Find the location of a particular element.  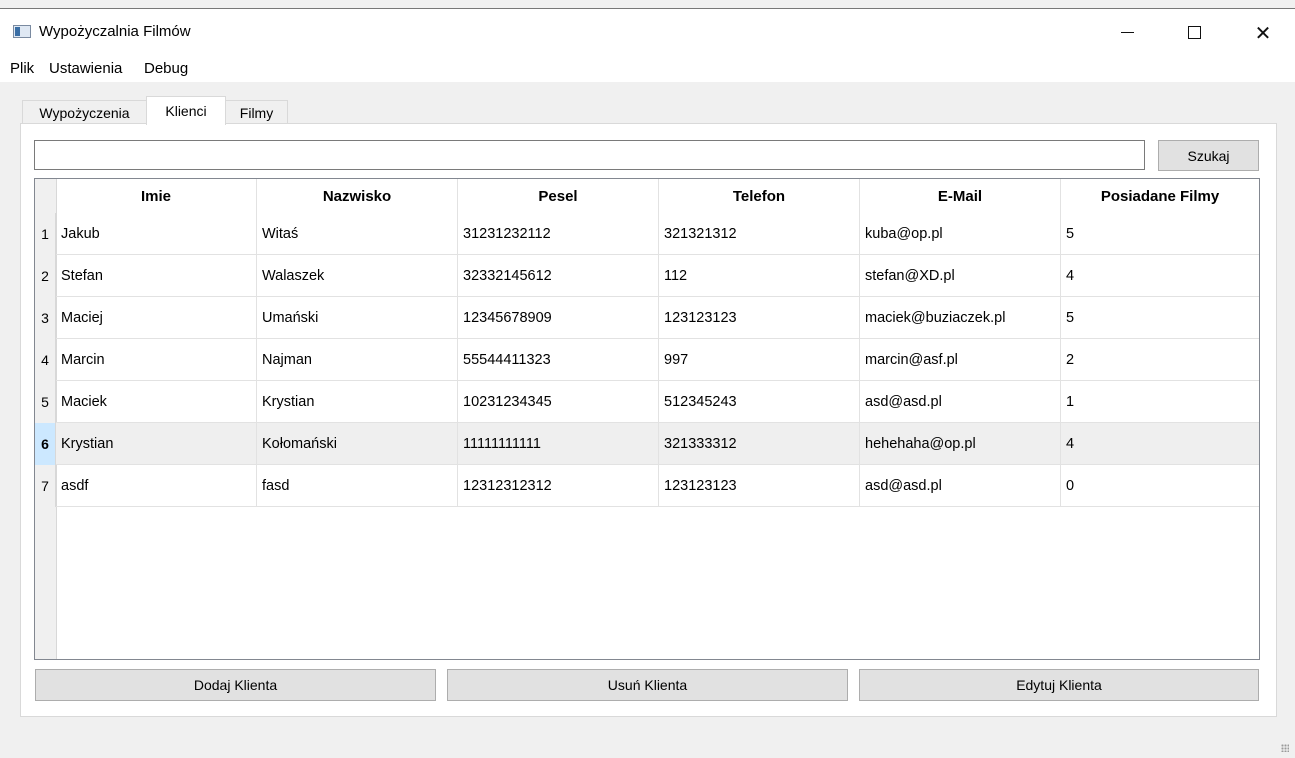

table-cell: 31231232112 is located at coordinates (558, 233).